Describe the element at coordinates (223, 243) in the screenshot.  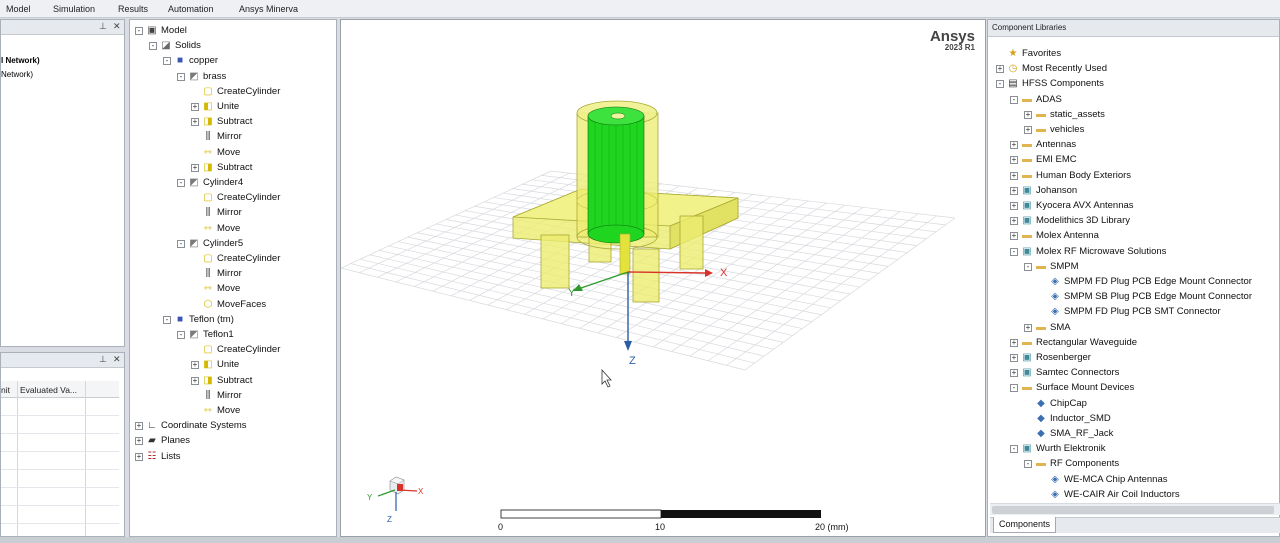
I see `model-tree-item-label: Cylinder5` at that location.